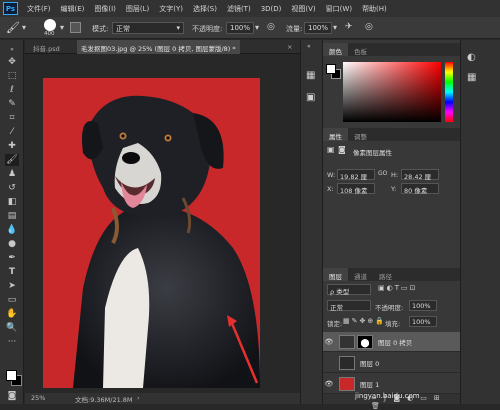  I want to click on height-input: 28.42 厘米, so click(420, 180).